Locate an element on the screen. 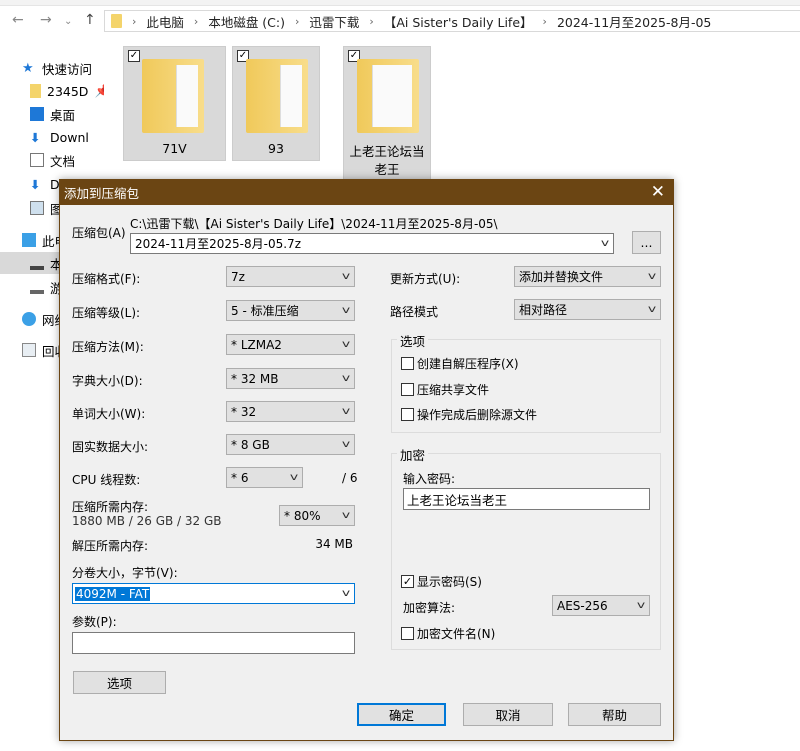  sfx-checkbox: 创建自解压程序(X) is located at coordinates (460, 363).